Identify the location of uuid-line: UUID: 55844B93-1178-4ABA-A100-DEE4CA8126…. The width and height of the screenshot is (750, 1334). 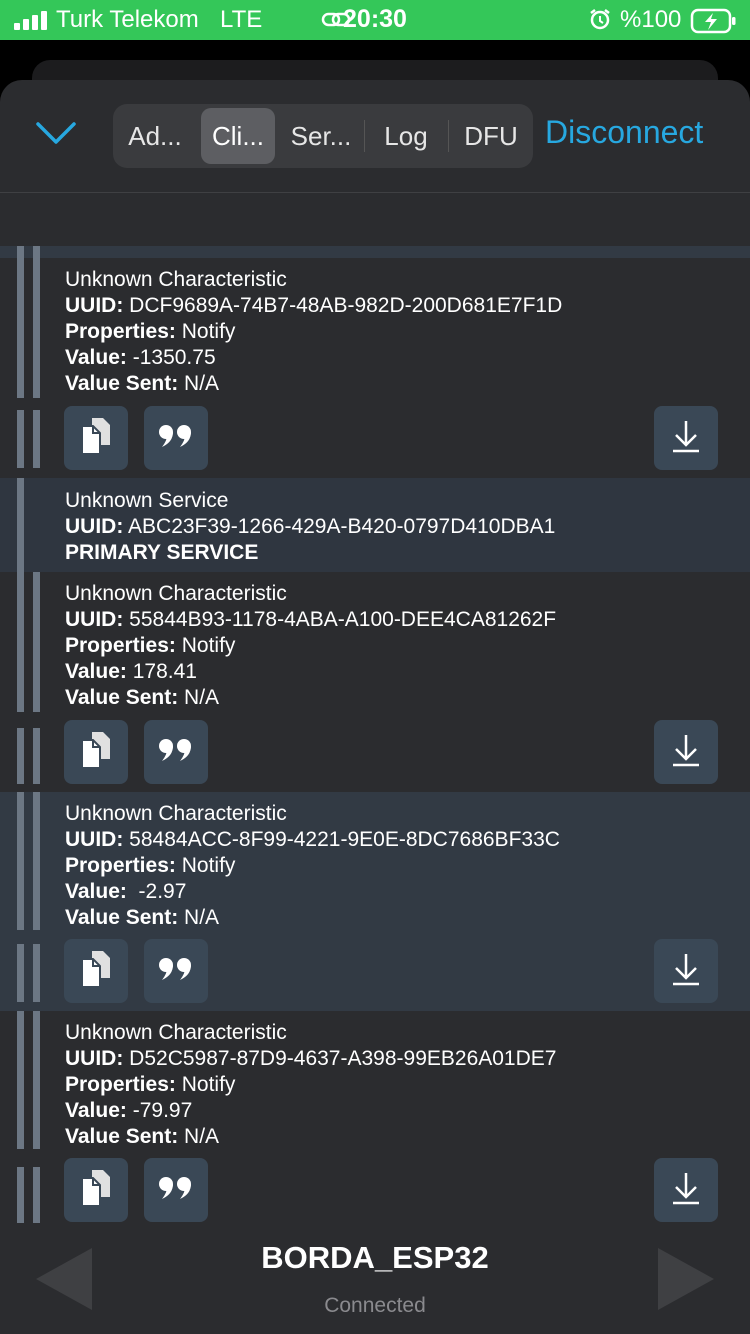
(311, 619).